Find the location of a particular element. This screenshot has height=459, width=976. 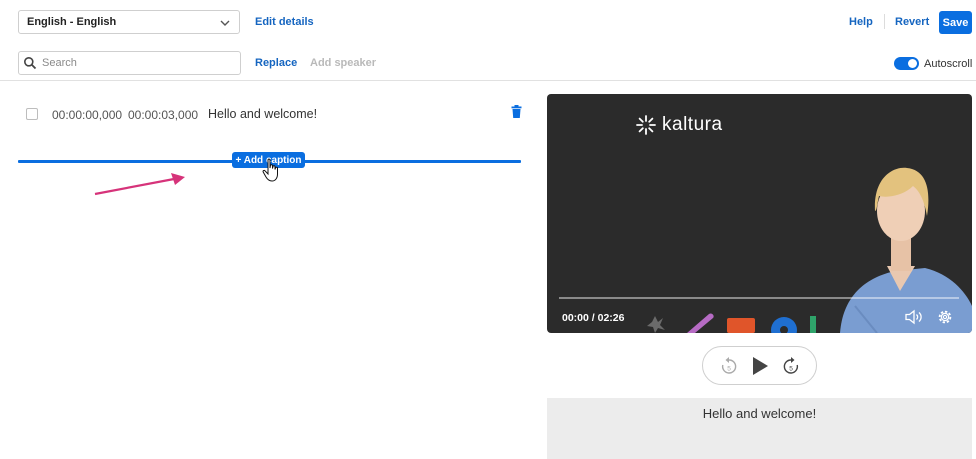

settings-gear-icon is located at coordinates (945, 317).